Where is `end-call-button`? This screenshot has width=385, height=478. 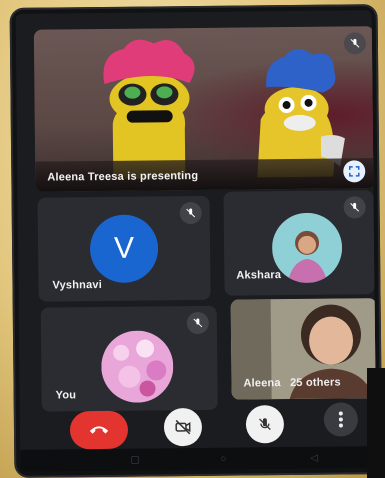
end-call-button is located at coordinates (99, 430).